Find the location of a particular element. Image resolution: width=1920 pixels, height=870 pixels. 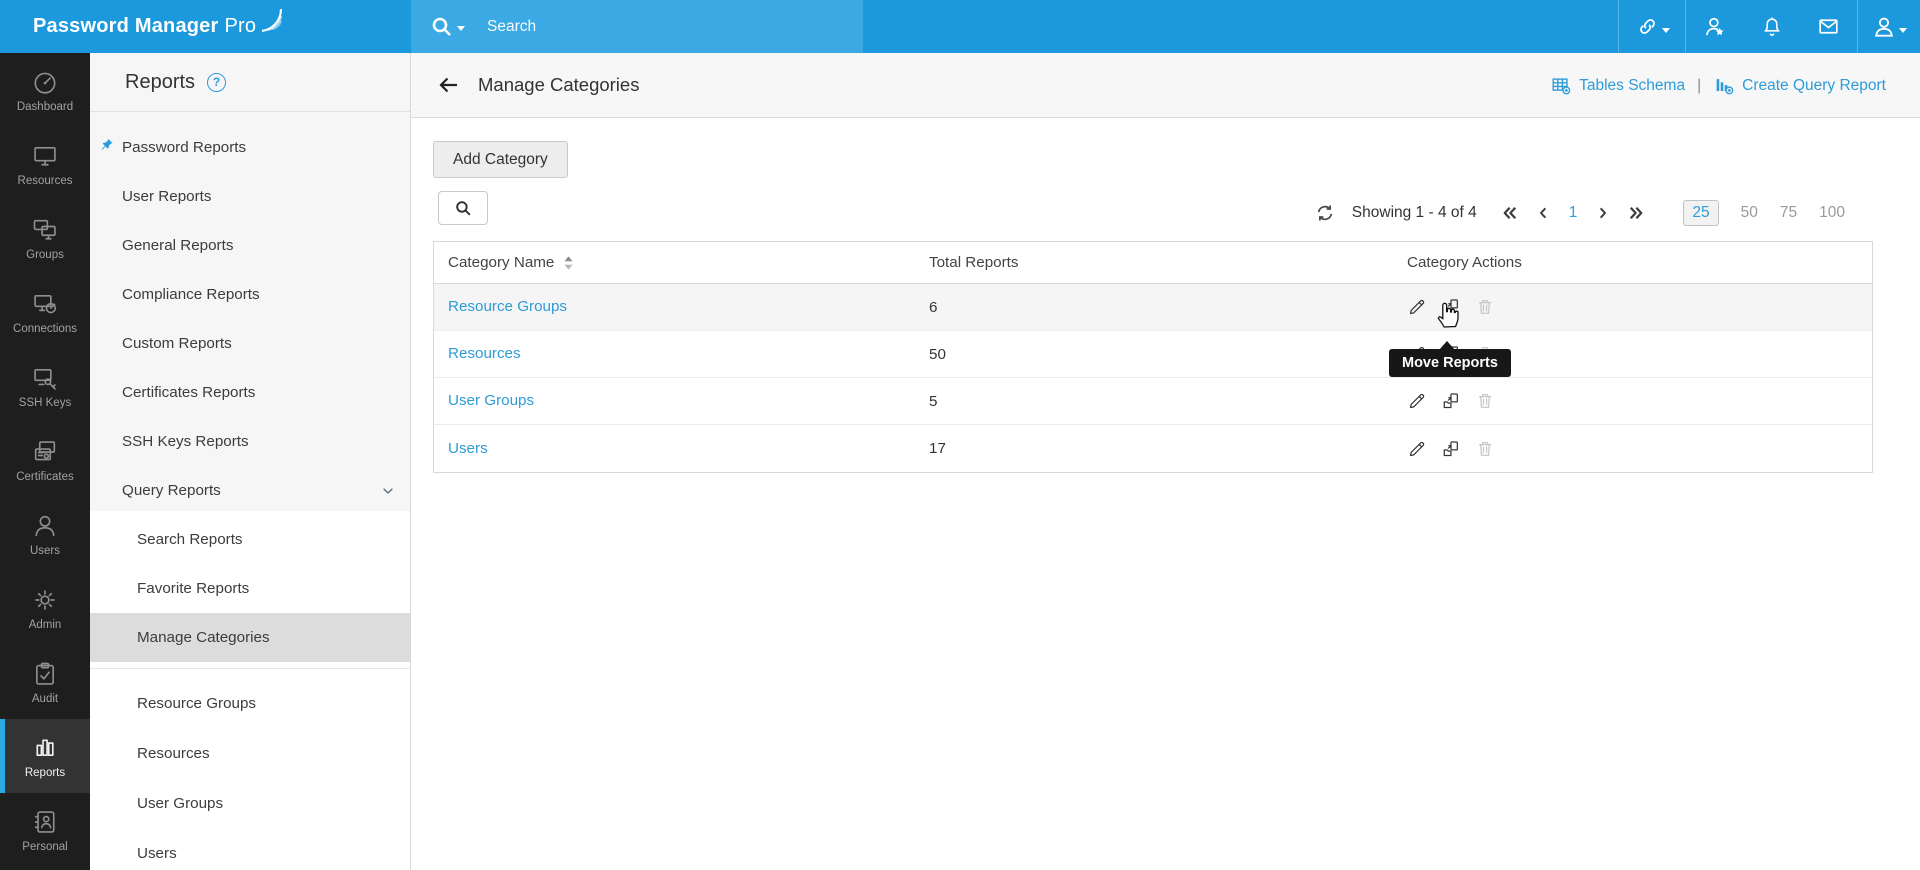

rail-item-admin: Admin is located at coordinates (45, 608).